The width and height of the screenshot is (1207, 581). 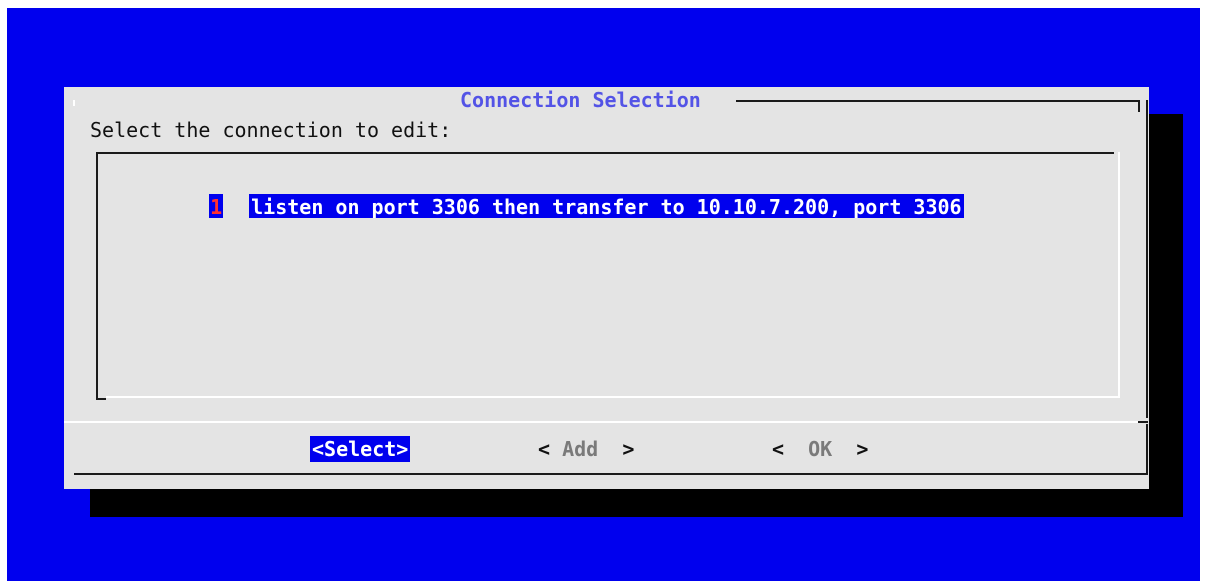 I want to click on list-item-tag: 1, so click(x=216, y=206).